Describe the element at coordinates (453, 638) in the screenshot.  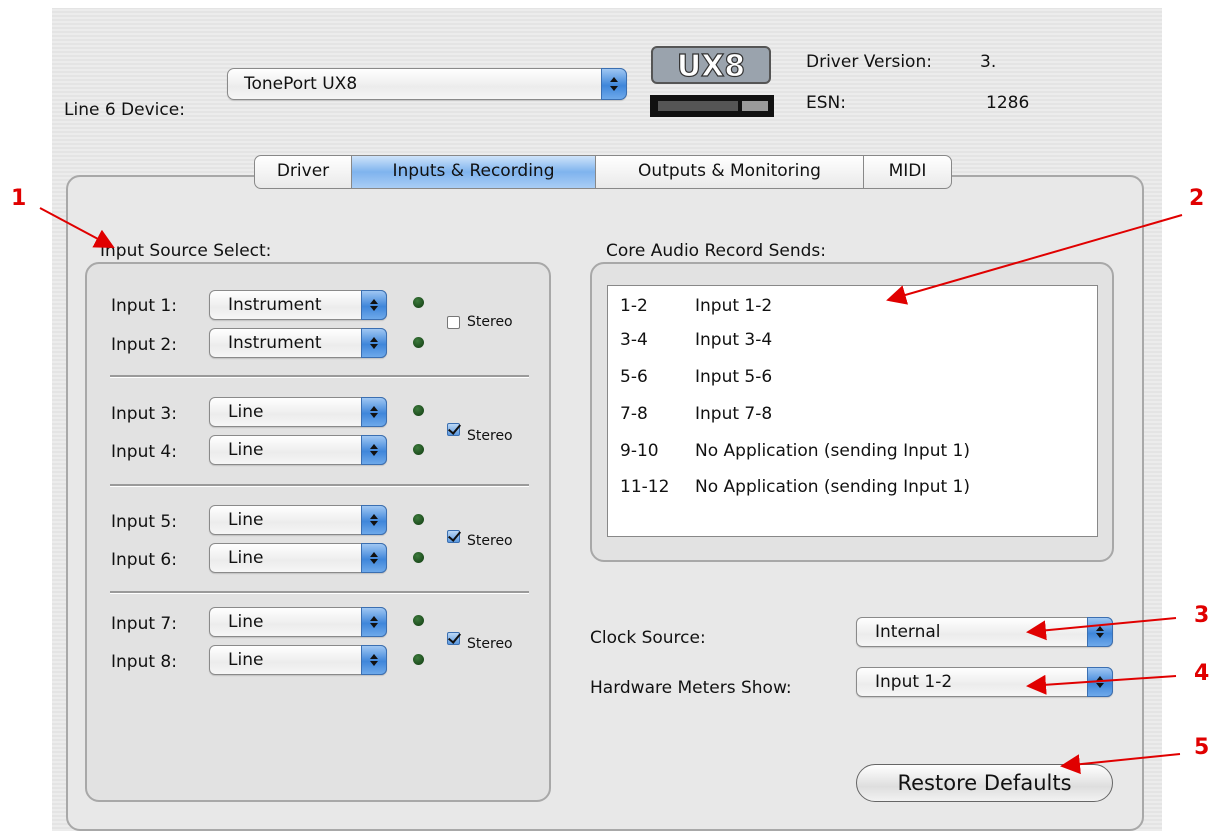
I see `stereo-7-8-checkbox` at that location.